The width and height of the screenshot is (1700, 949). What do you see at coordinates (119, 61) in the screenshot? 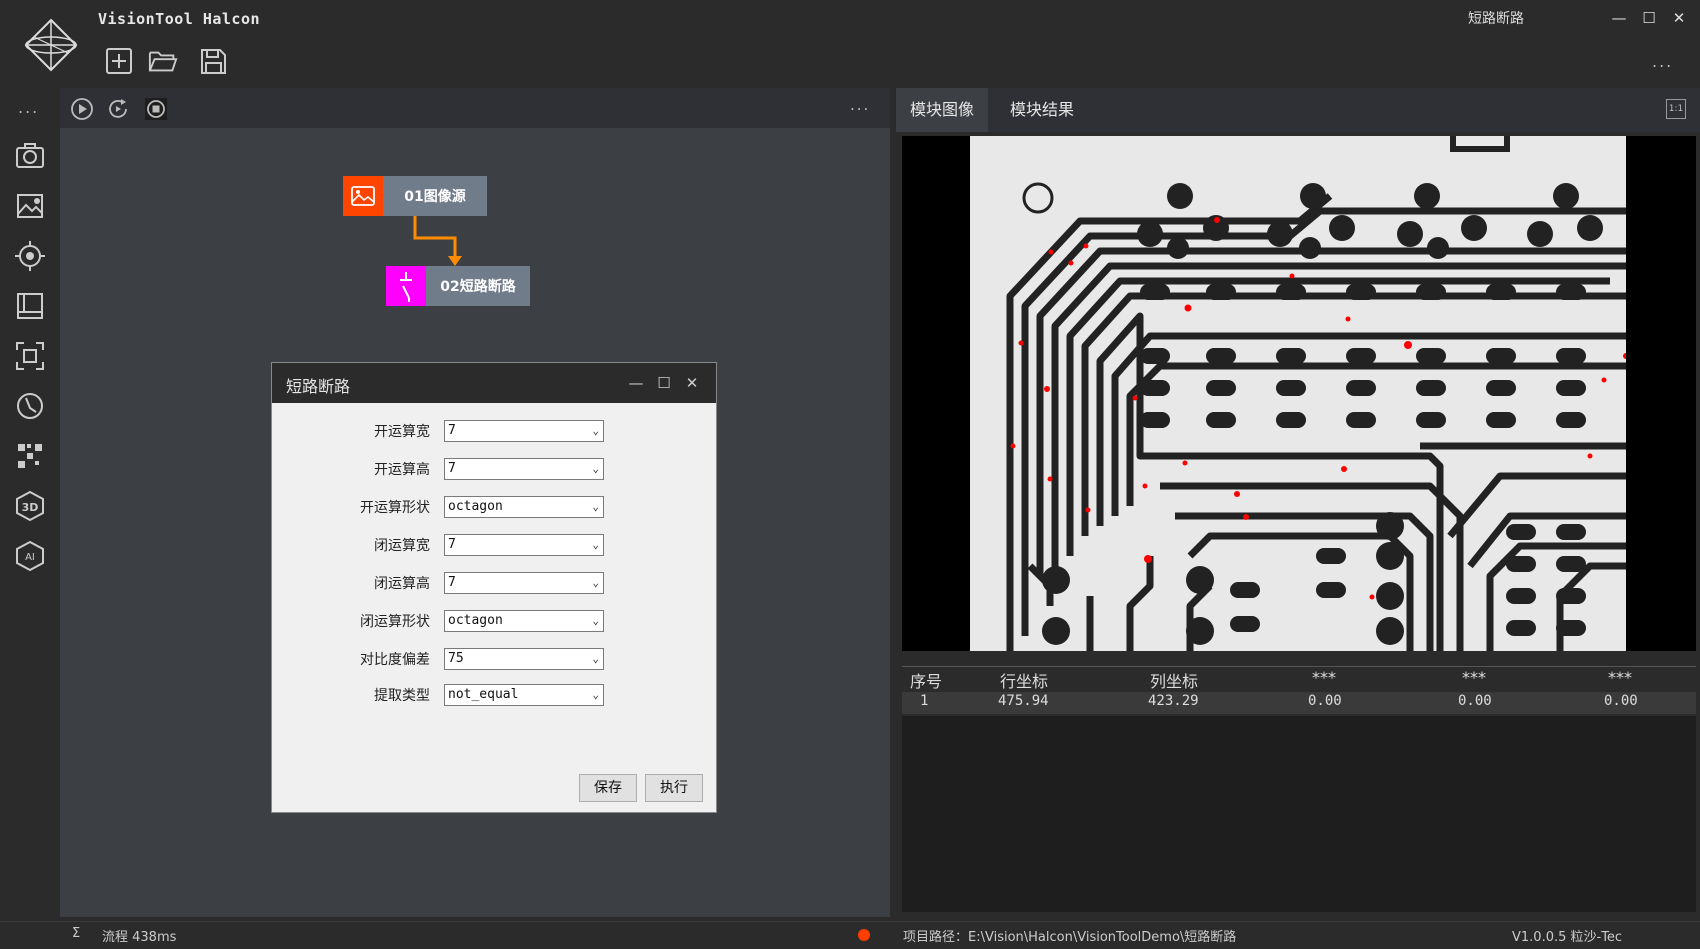
I see `new-file-icon` at bounding box center [119, 61].